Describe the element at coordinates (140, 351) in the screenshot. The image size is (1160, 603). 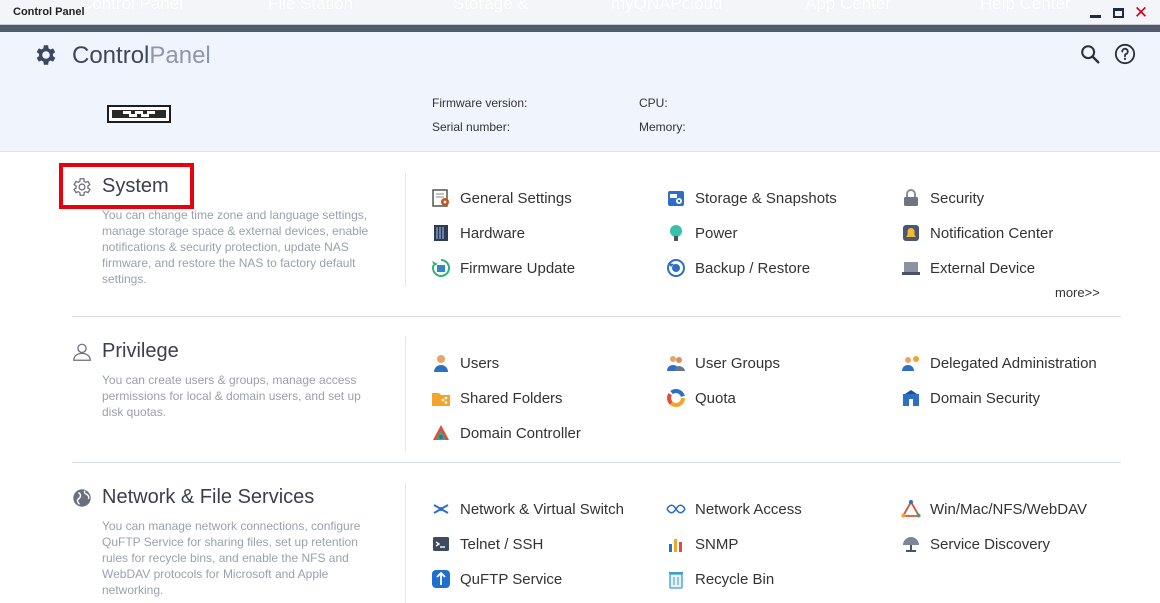
I see `section-title-privilege: Privilege` at that location.